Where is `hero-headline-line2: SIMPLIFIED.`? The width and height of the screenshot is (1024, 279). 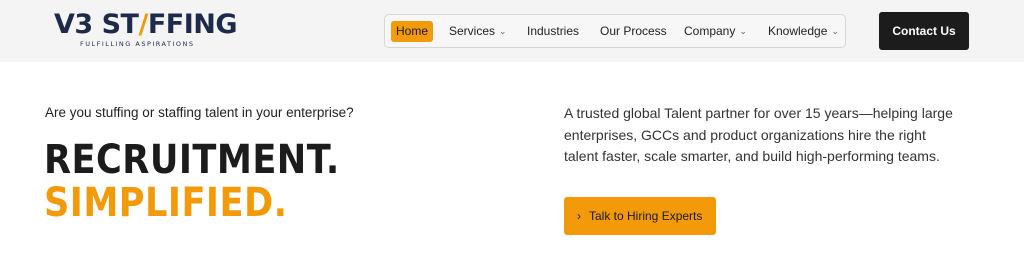
hero-headline-line2: SIMPLIFIED. is located at coordinates (166, 203).